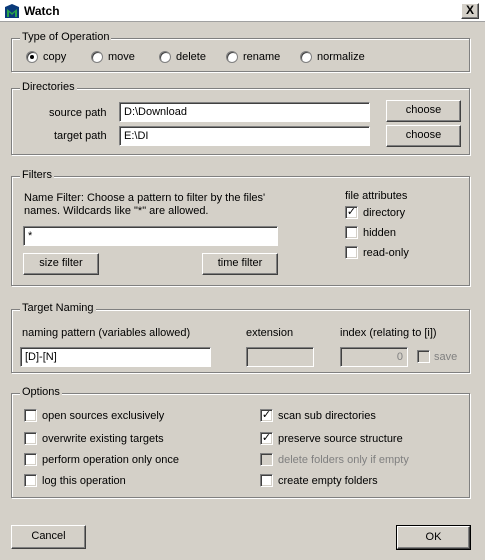 The width and height of the screenshot is (485, 560). I want to click on radio-move, so click(97, 57).